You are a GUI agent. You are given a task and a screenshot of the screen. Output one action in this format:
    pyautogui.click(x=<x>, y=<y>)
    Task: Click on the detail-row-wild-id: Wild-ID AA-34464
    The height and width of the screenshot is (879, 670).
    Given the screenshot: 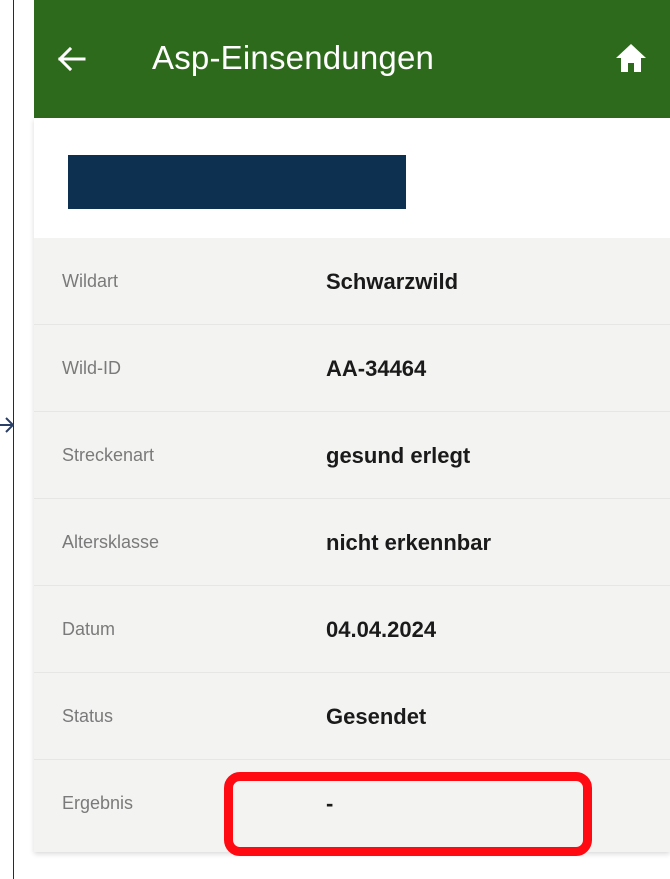 What is the action you would take?
    pyautogui.click(x=352, y=368)
    